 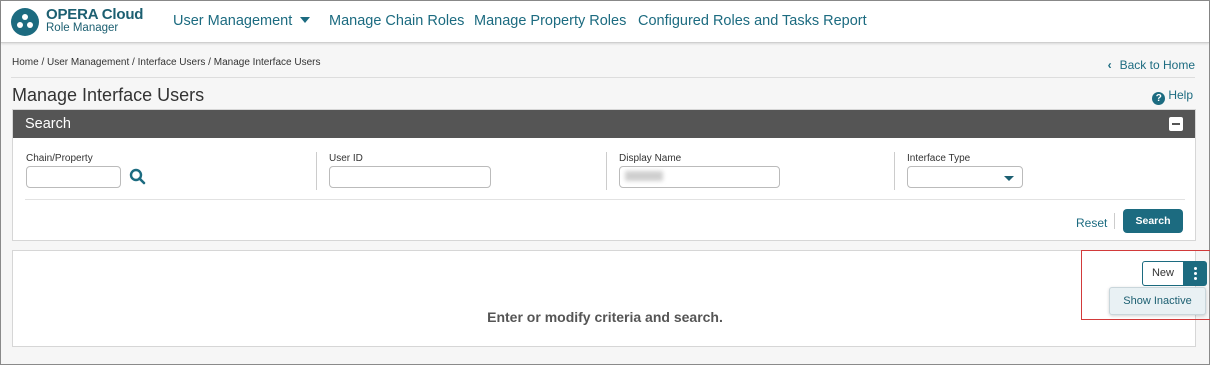 What do you see at coordinates (59, 158) in the screenshot?
I see `chain-property-label: Chain/Property` at bounding box center [59, 158].